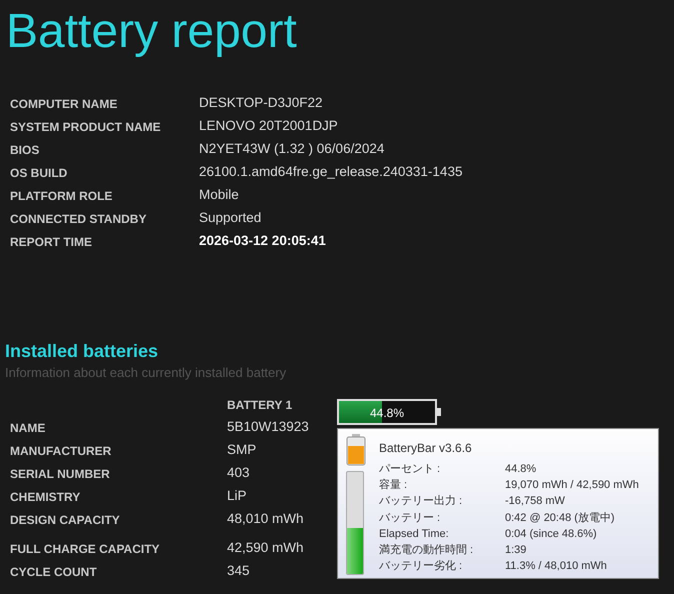  I want to click on field-value: Supported, so click(230, 218).